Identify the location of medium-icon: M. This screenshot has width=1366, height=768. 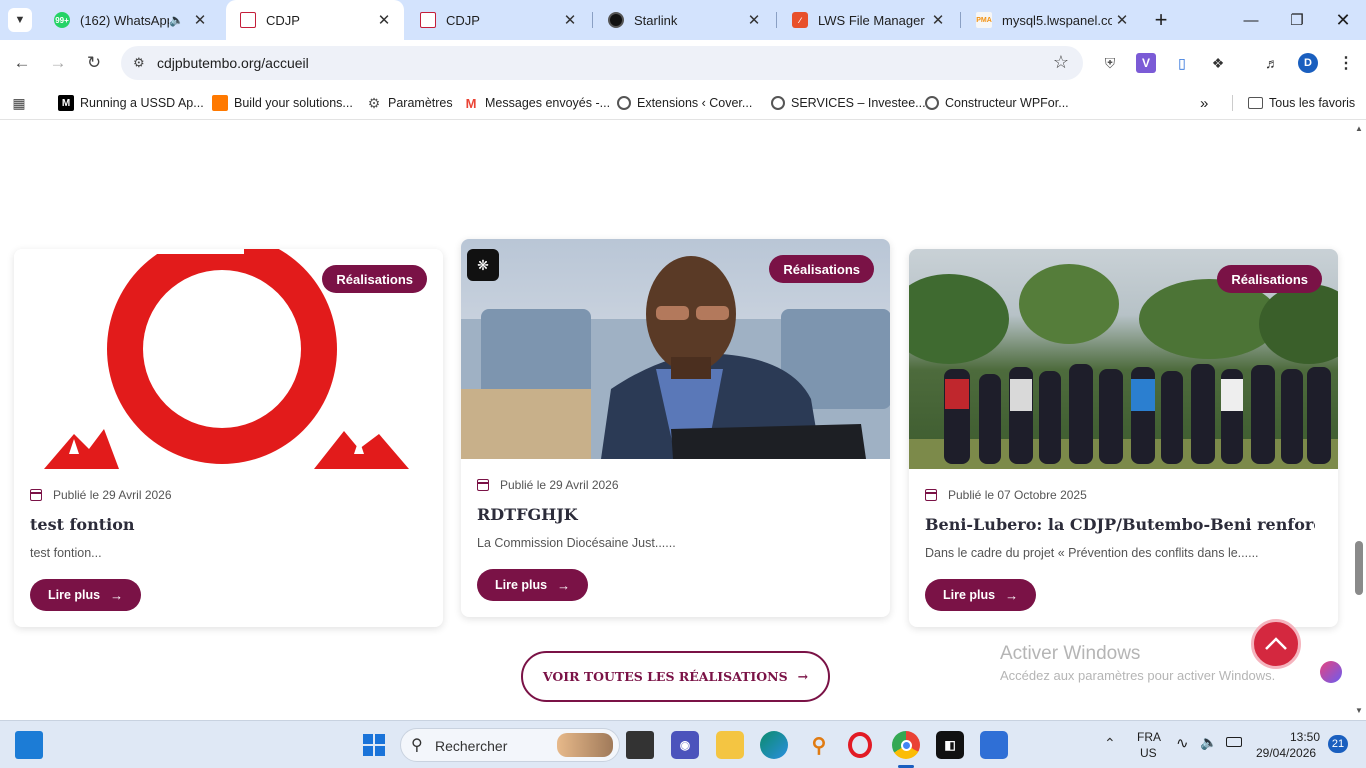
(66, 103).